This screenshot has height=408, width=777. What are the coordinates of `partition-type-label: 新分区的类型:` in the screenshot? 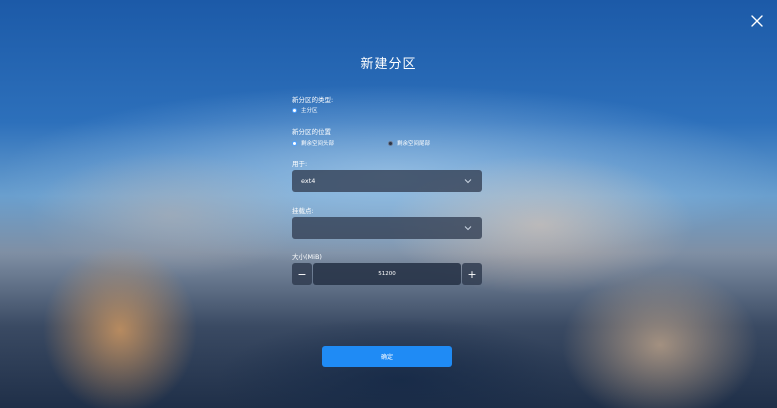 It's located at (313, 100).